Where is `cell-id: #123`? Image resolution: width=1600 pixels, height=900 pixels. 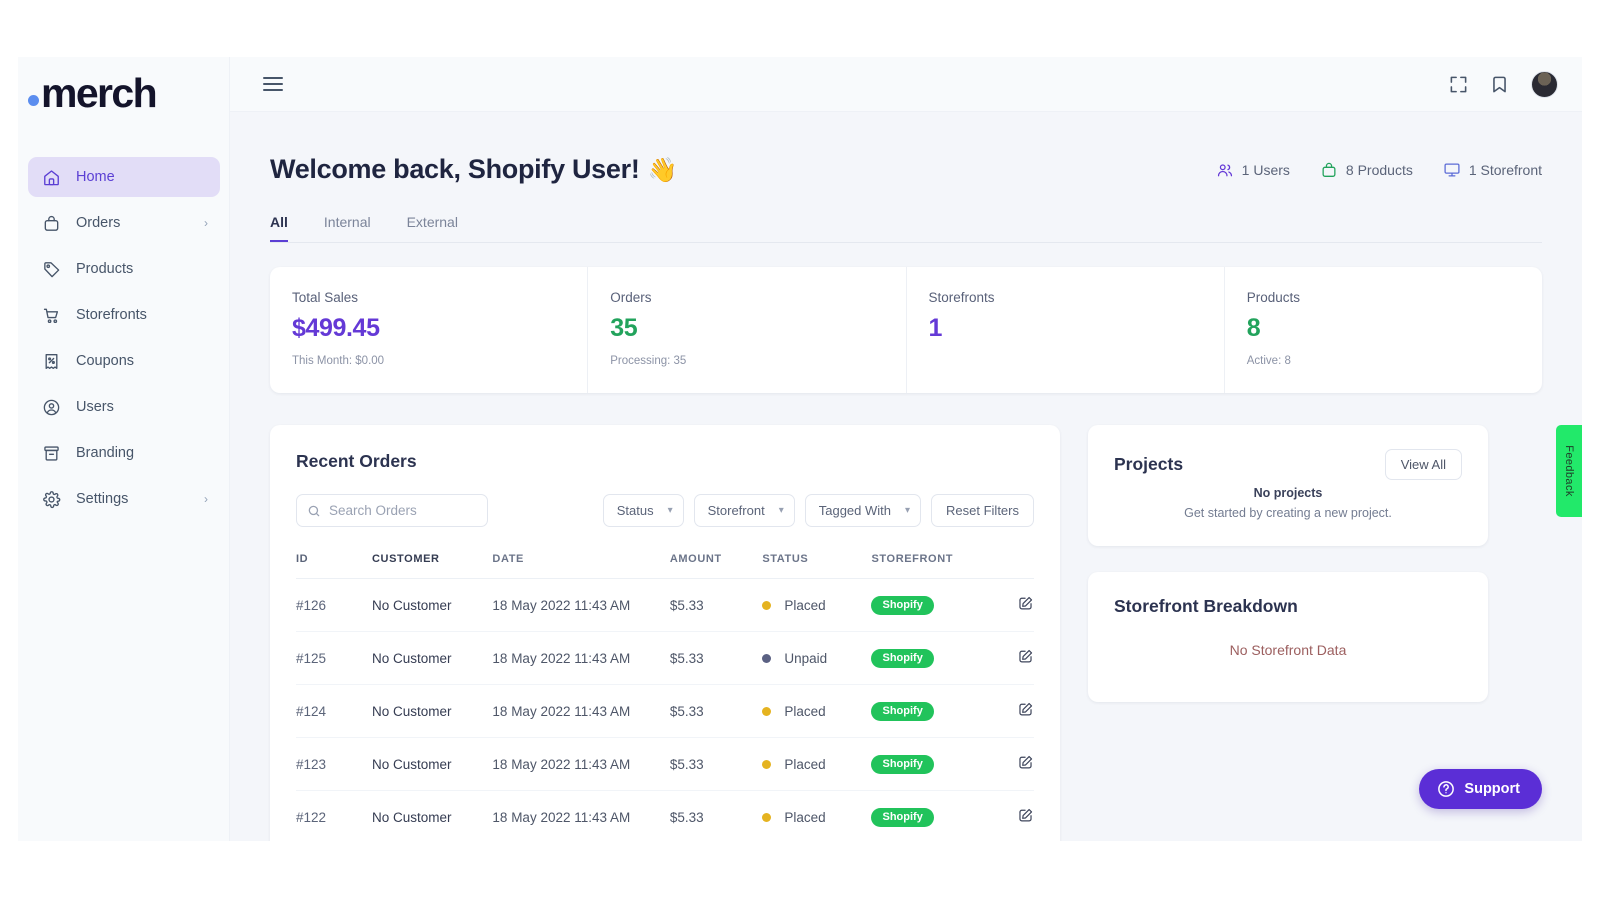 cell-id: #123 is located at coordinates (334, 764).